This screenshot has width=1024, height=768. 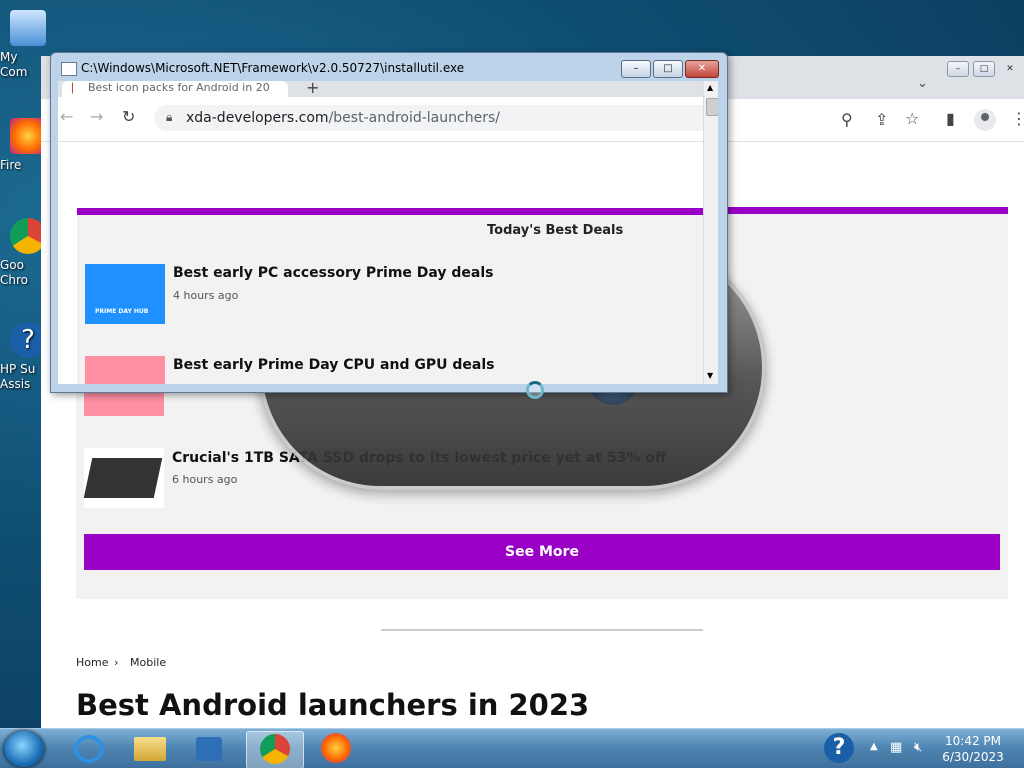 What do you see at coordinates (23, 253) in the screenshot?
I see `desktop-icon-google-chrome: Goo Chro` at bounding box center [23, 253].